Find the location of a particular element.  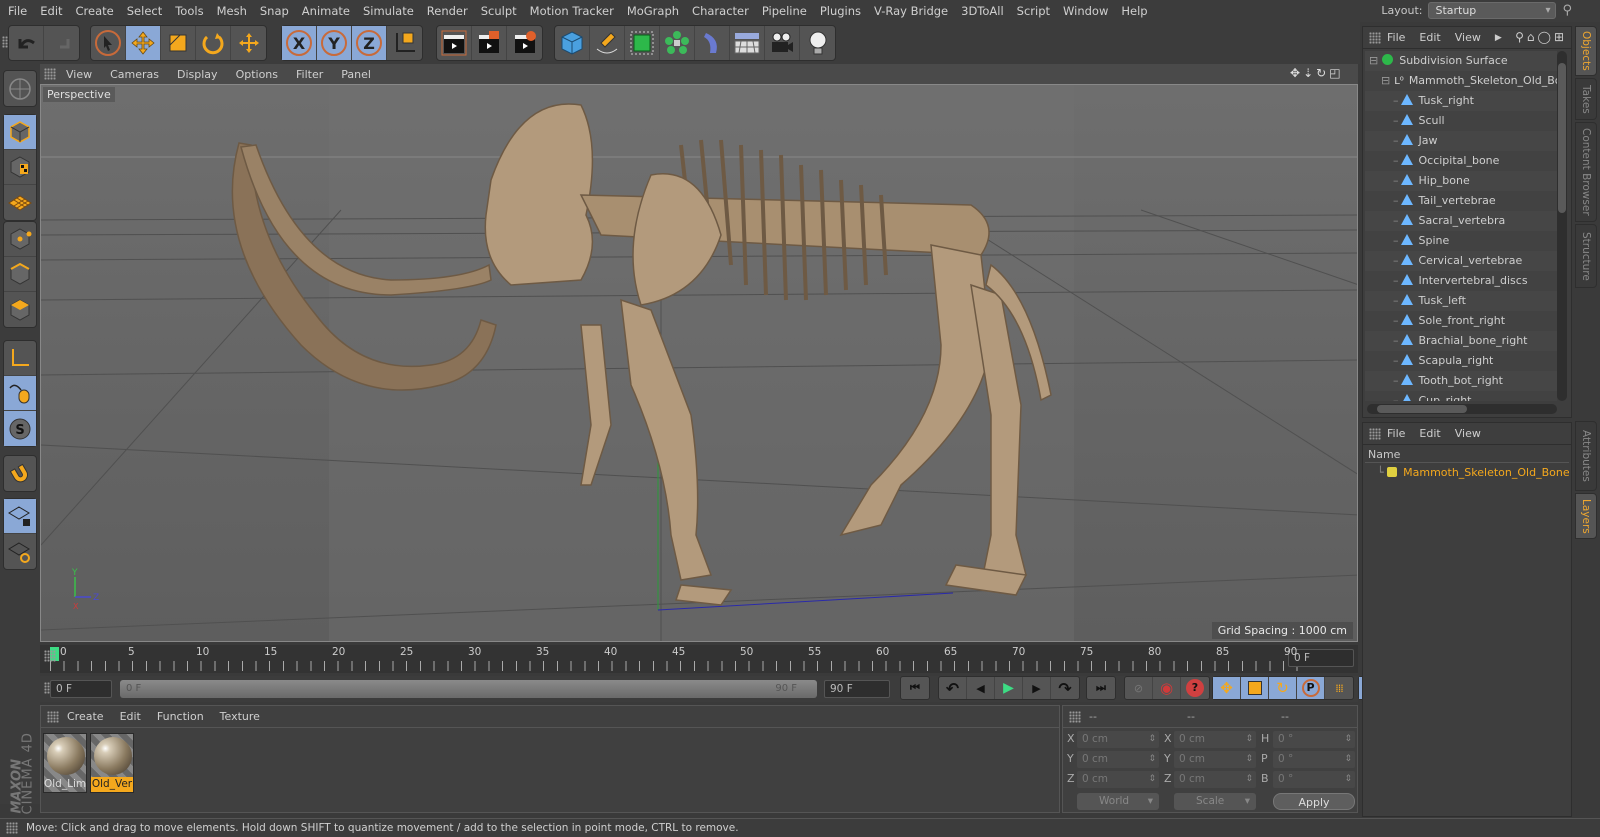

object-menu-view: View is located at coordinates (1468, 37).